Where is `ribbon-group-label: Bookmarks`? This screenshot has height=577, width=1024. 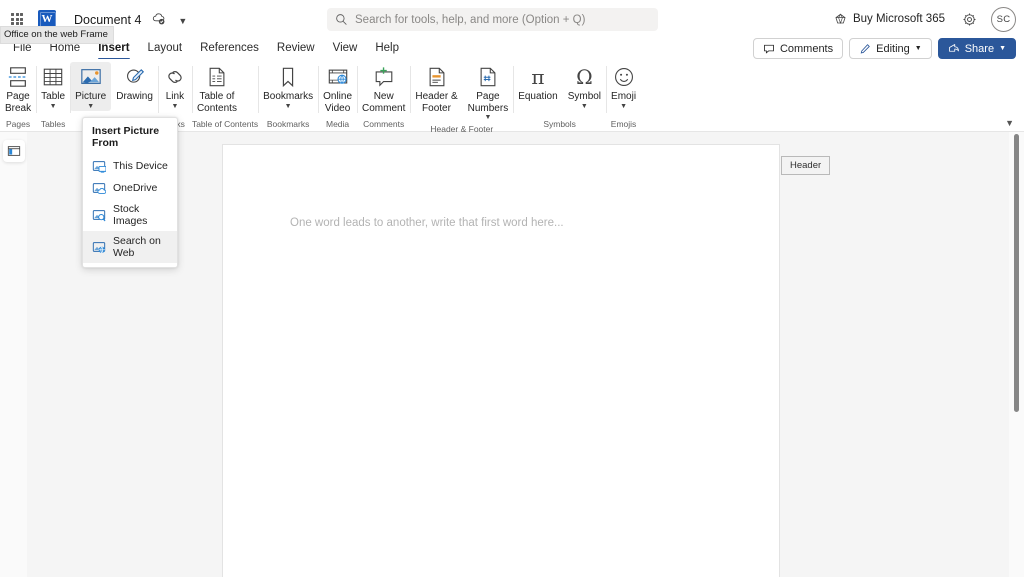 ribbon-group-label: Bookmarks is located at coordinates (288, 124).